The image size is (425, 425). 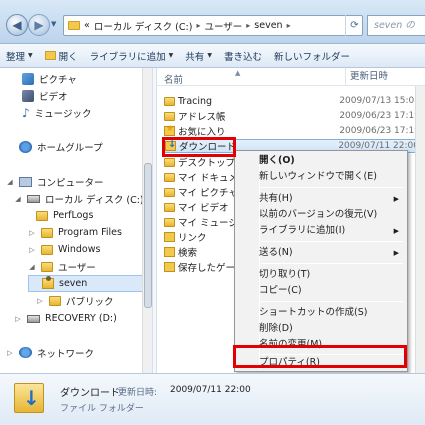 What do you see at coordinates (420, 229) in the screenshot?
I see `file-list-scrollbar` at bounding box center [420, 229].